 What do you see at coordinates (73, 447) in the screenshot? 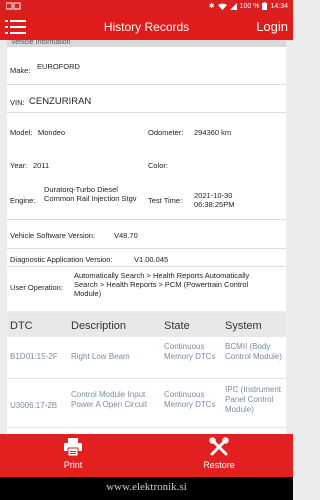
I see `printer-icon` at bounding box center [73, 447].